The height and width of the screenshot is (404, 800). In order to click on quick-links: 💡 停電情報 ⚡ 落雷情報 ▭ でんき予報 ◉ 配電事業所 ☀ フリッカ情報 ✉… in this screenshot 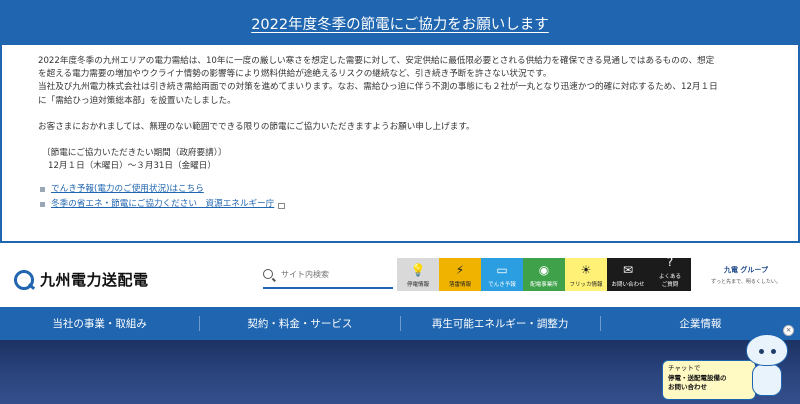, I will do `click(544, 273)`.